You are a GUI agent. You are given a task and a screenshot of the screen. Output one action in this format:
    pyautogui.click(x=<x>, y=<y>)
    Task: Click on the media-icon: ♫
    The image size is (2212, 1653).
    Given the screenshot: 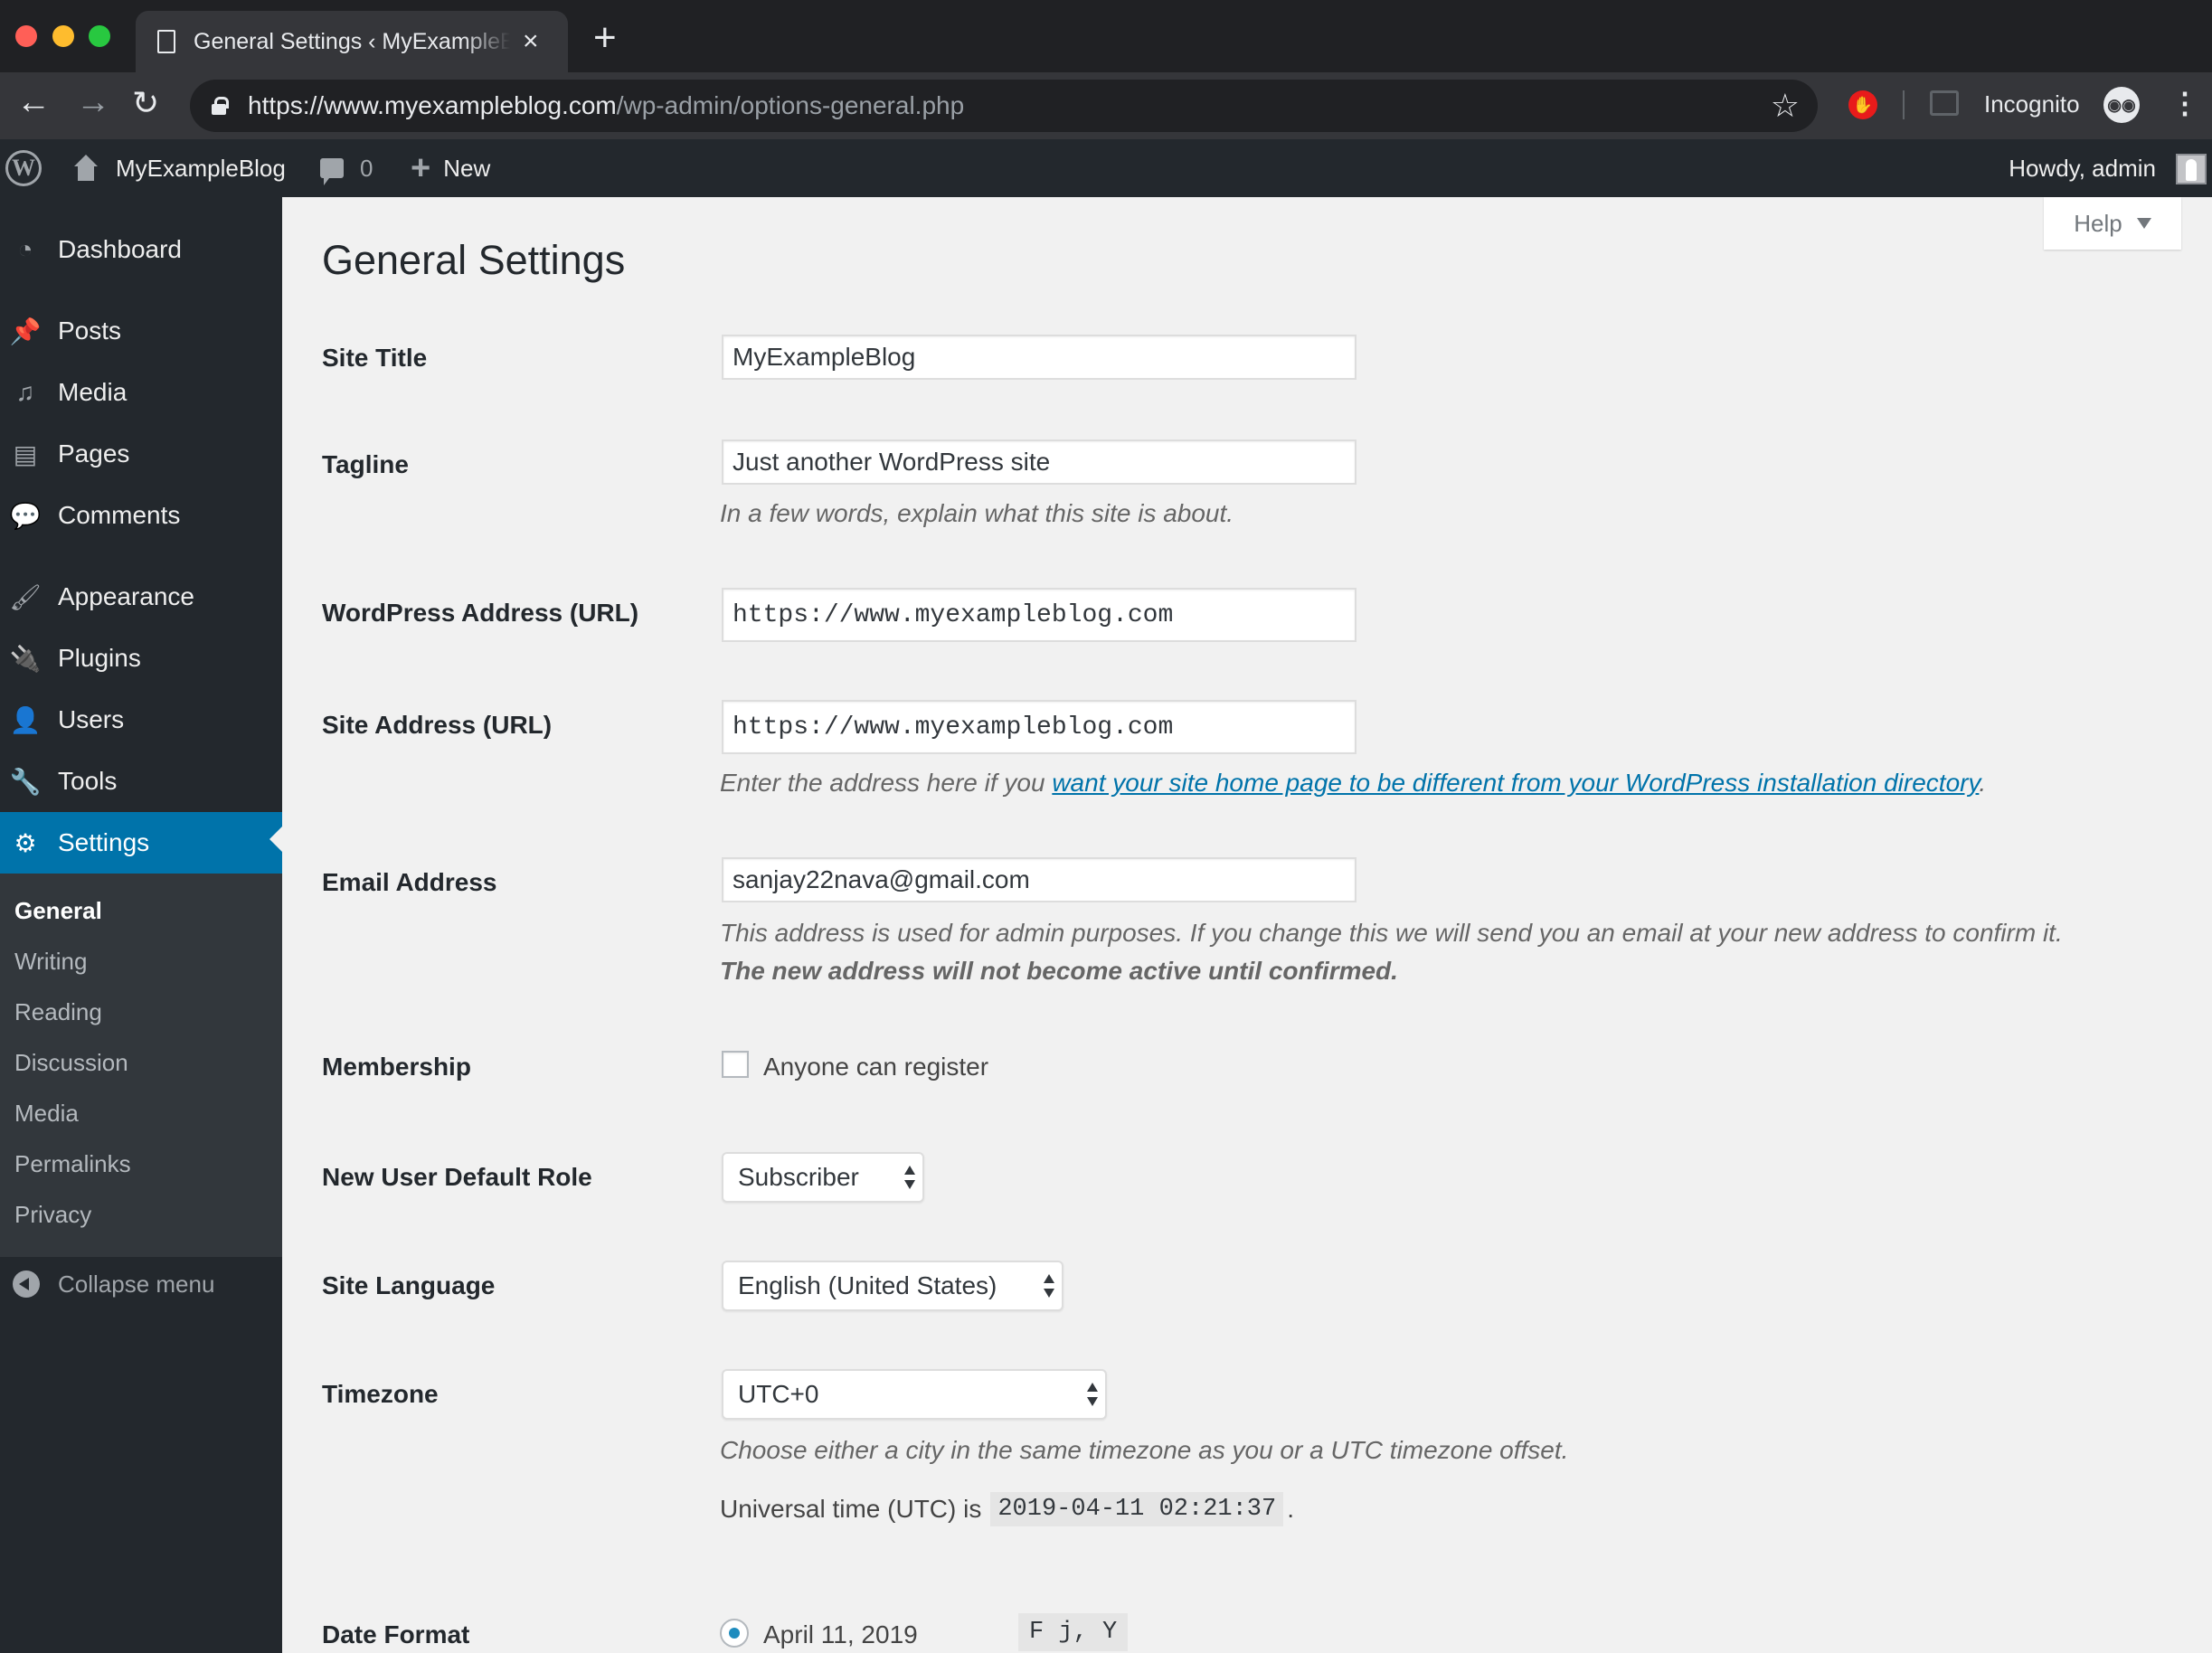 What is the action you would take?
    pyautogui.click(x=25, y=392)
    